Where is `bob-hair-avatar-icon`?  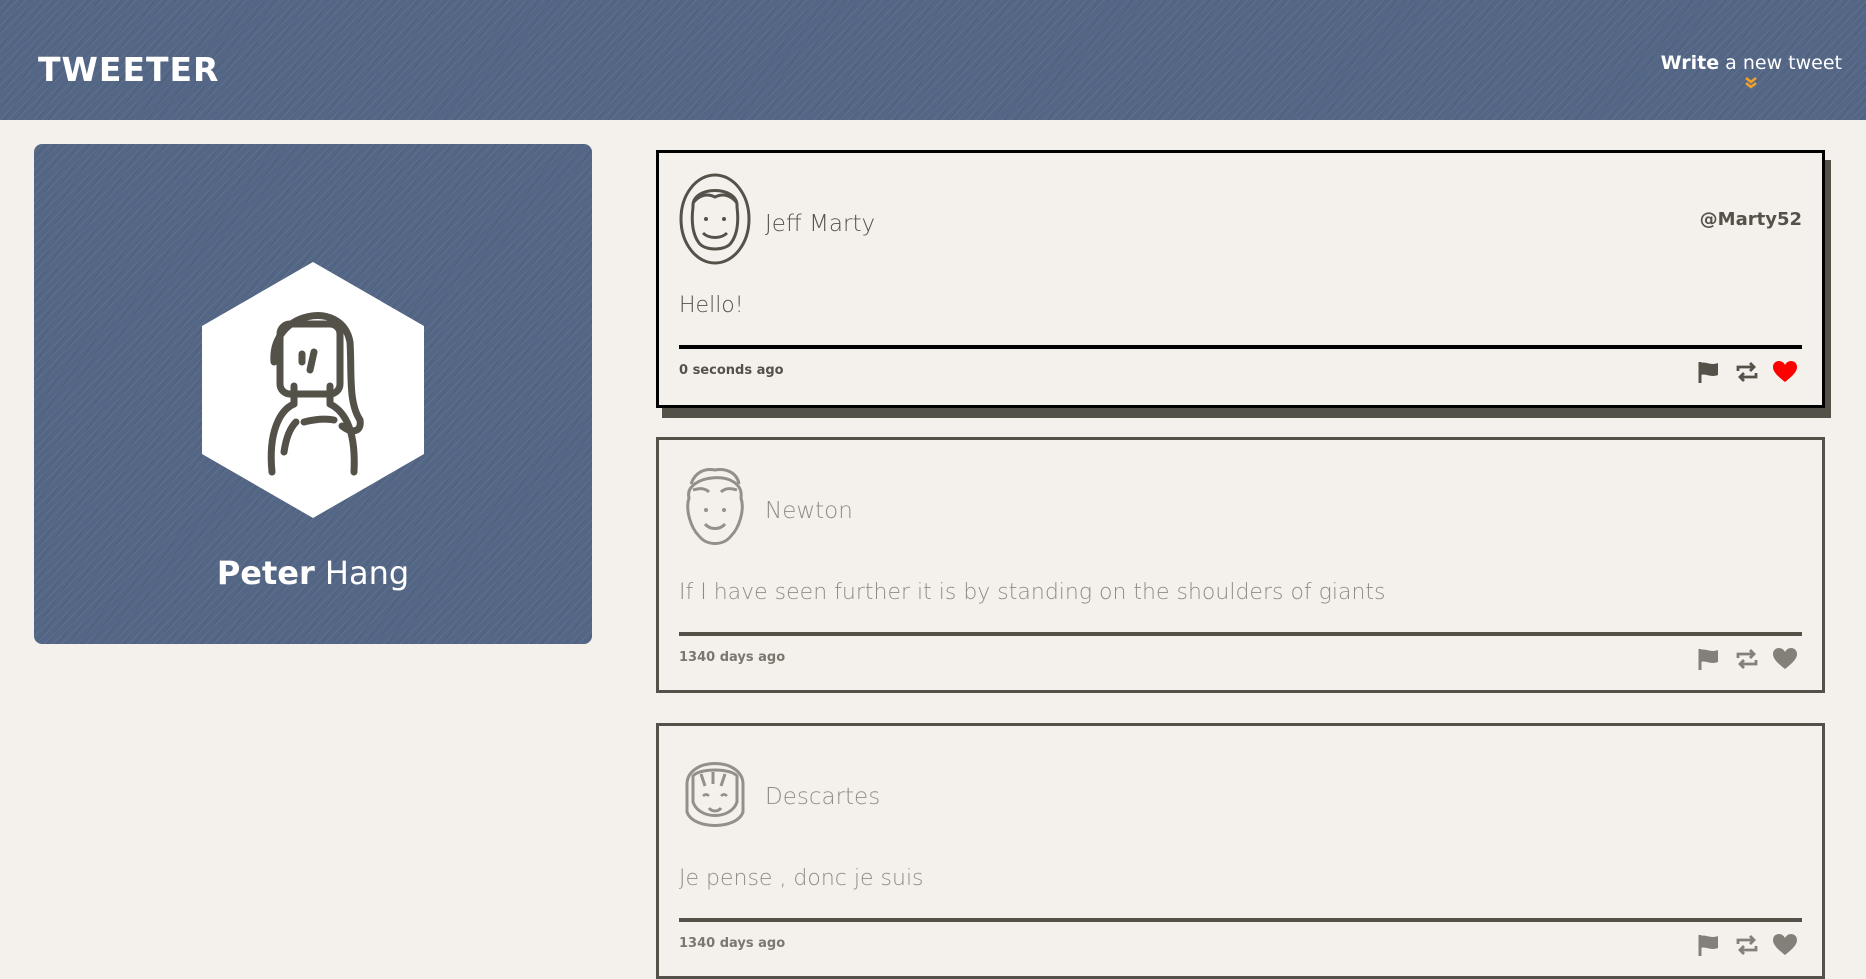
bob-hair-avatar-icon is located at coordinates (715, 794).